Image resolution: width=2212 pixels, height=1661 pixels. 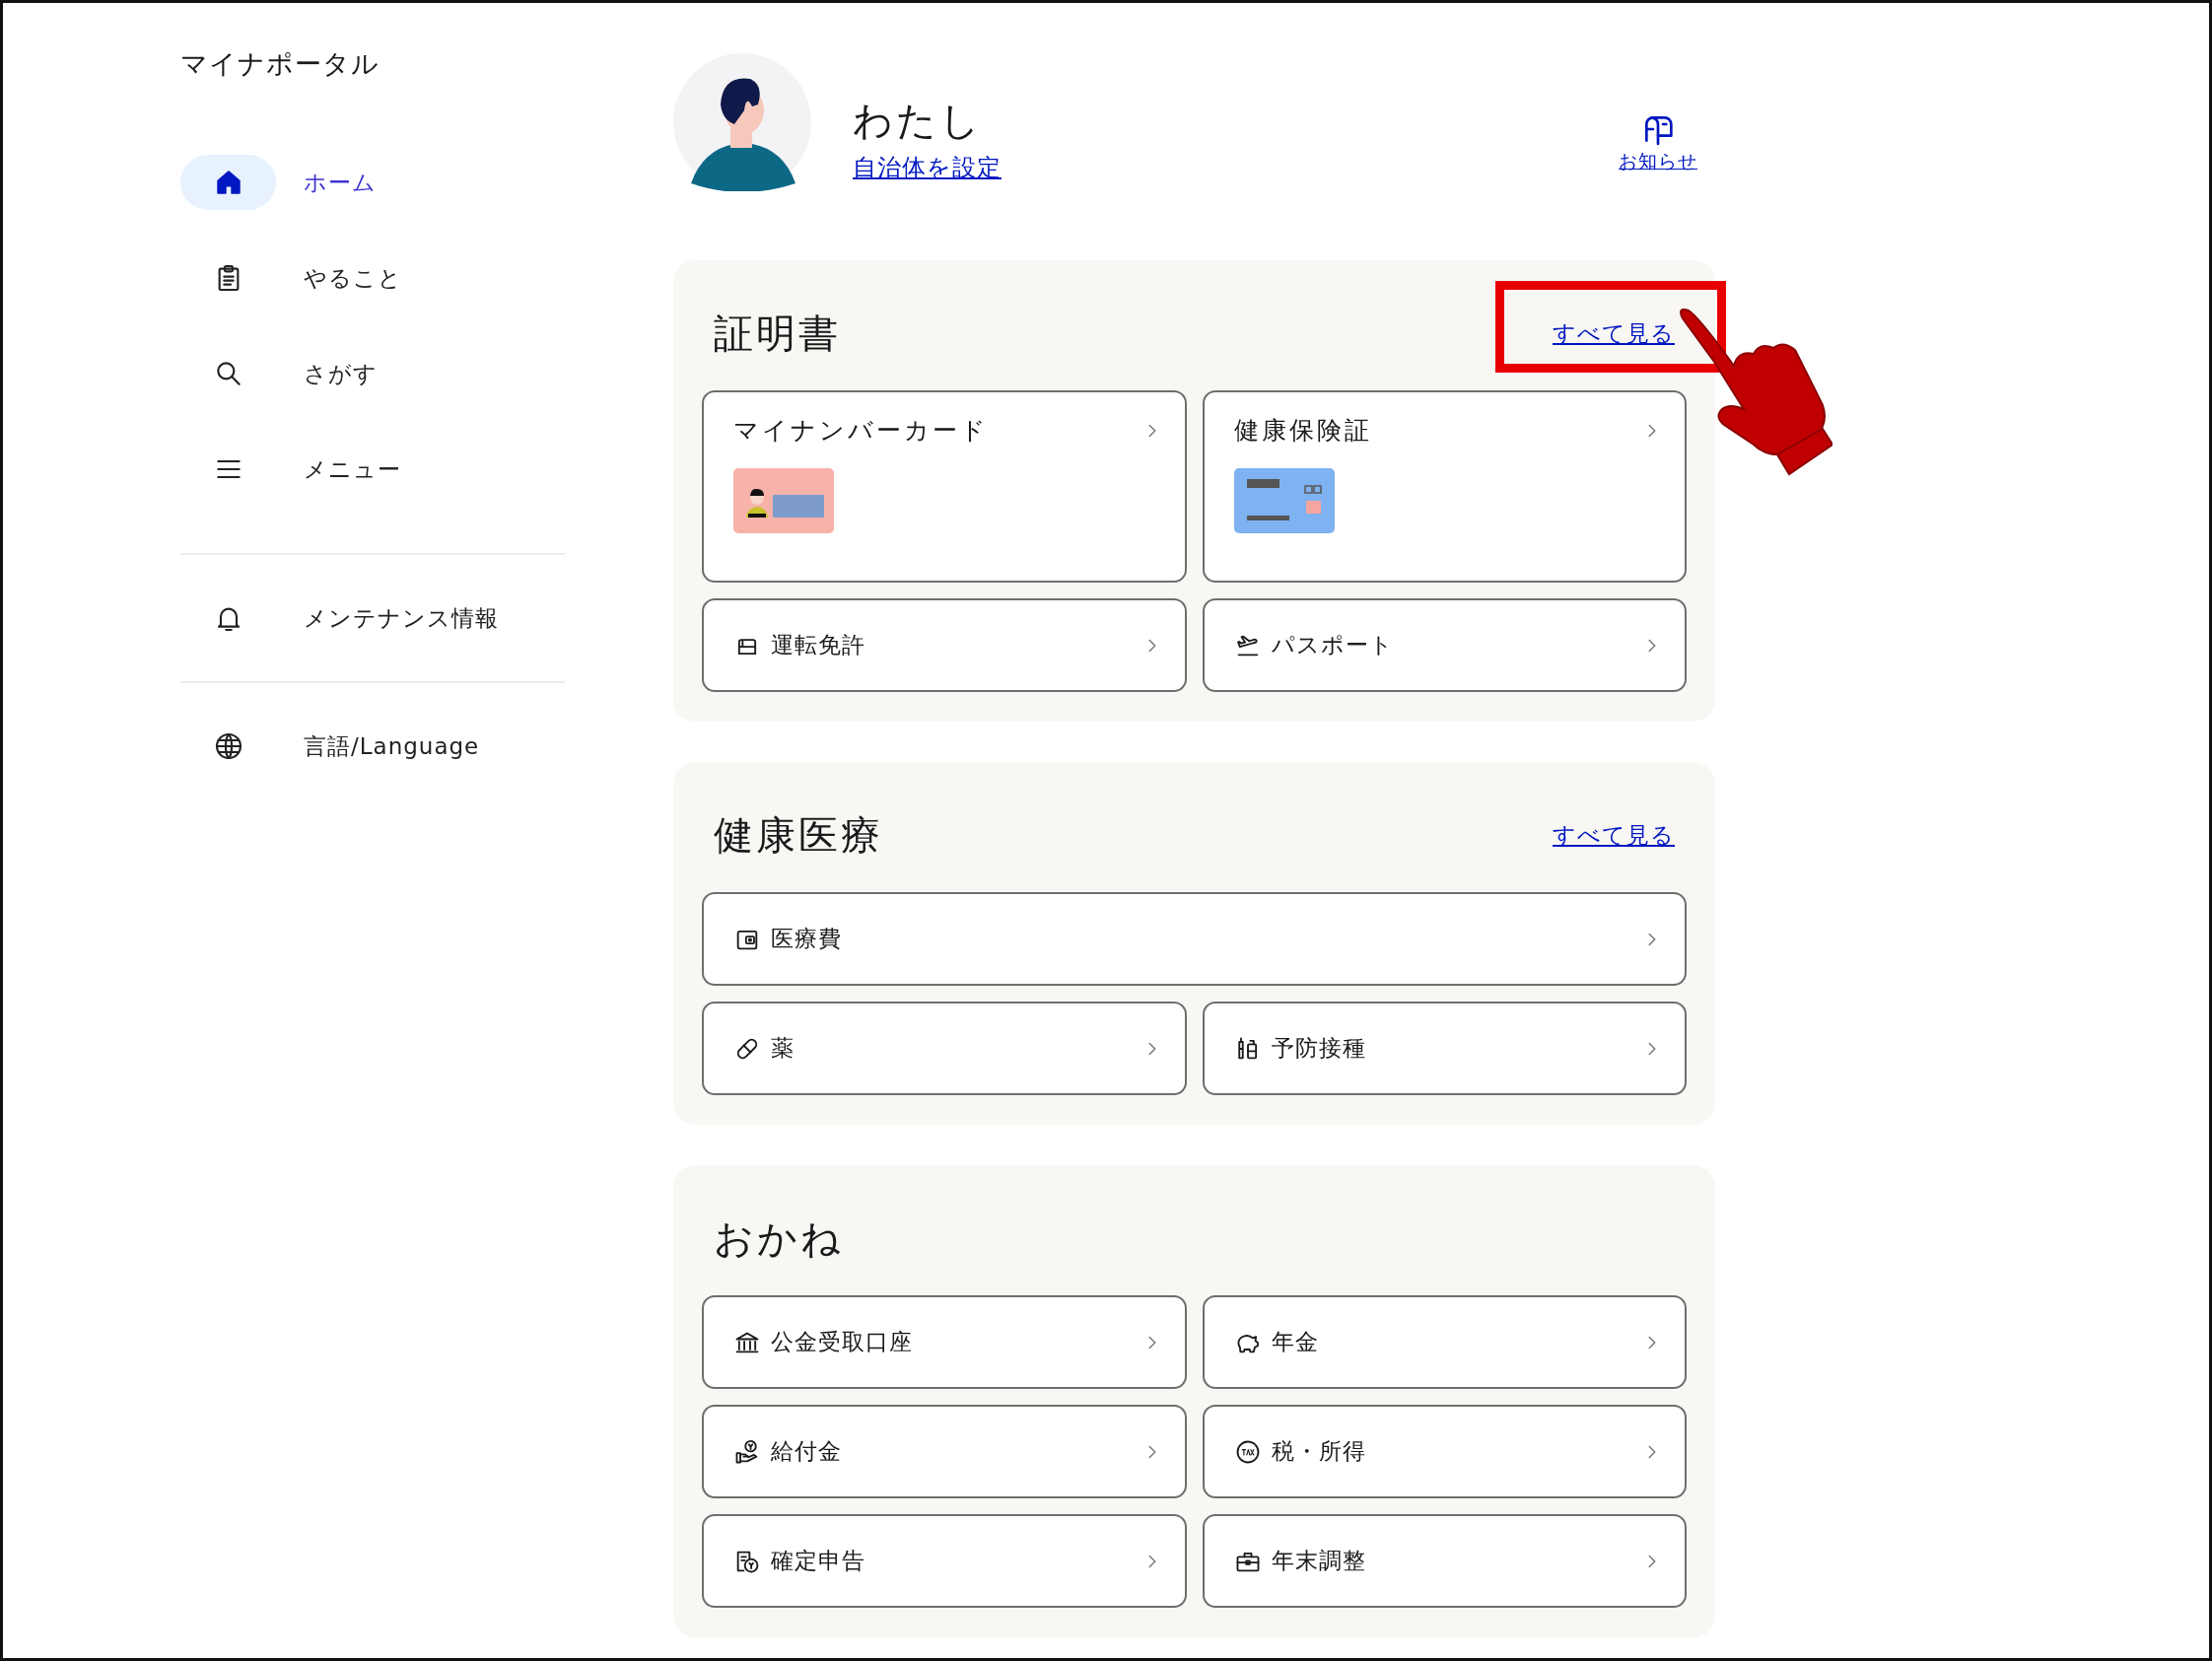 What do you see at coordinates (392, 746) in the screenshot?
I see `nav-label: 言語/Language` at bounding box center [392, 746].